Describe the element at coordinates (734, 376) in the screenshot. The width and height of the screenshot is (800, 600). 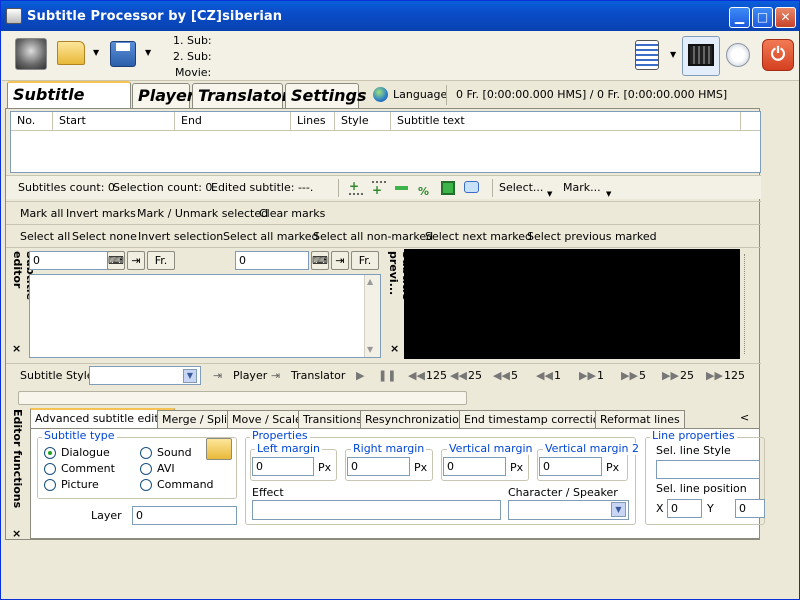
I see `forward-125-label: 125` at that location.